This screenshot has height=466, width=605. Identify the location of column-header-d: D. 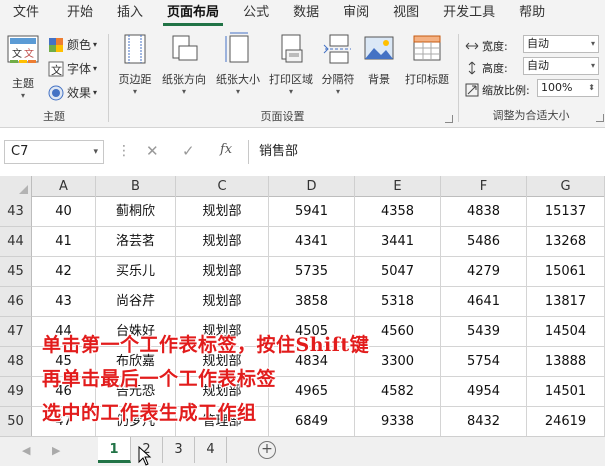
(312, 186).